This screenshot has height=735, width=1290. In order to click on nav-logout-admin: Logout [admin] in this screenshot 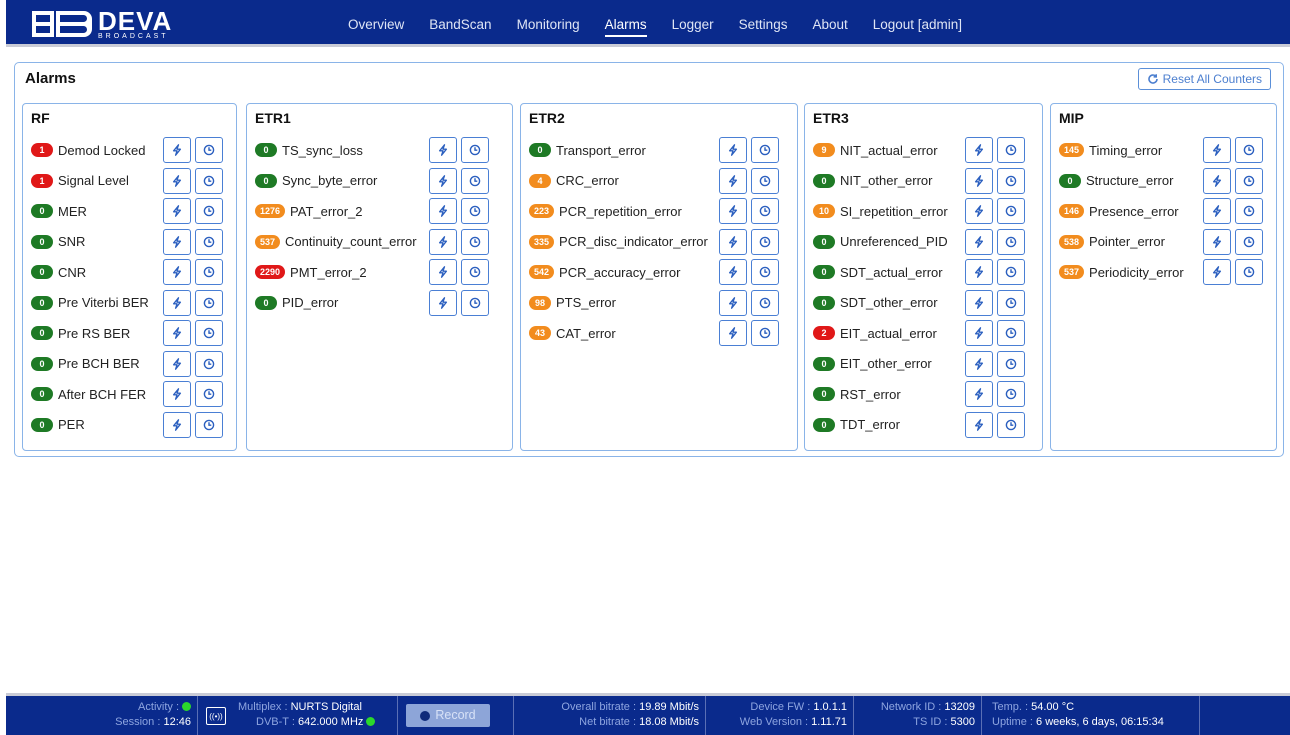, I will do `click(917, 24)`.